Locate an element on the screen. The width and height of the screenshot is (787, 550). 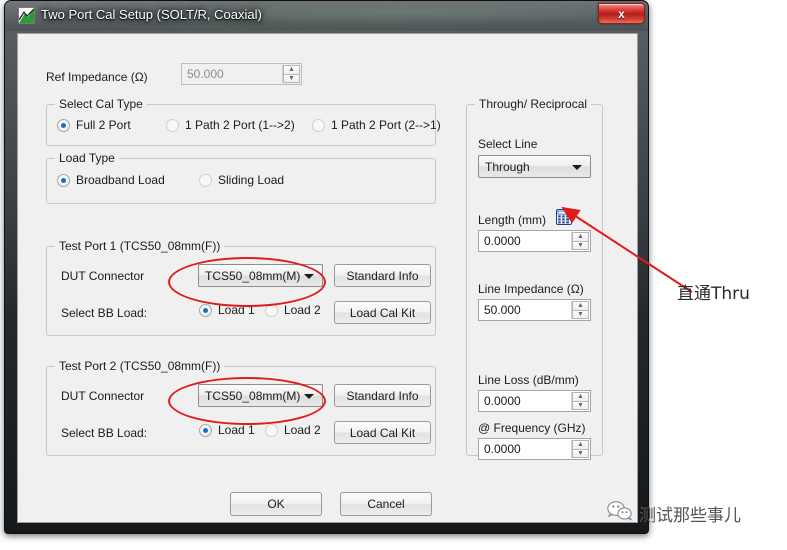
ref-impedance-label: Ref Impedance (Ω) is located at coordinates (97, 77).